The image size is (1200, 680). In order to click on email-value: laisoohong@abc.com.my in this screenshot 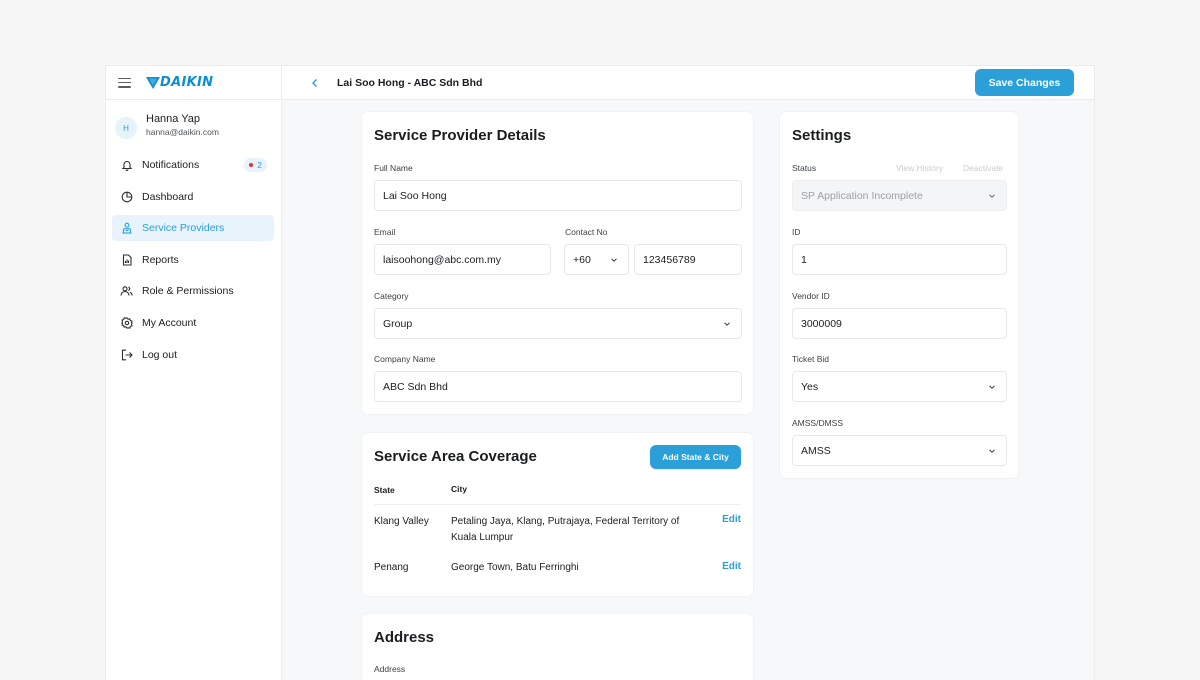, I will do `click(442, 259)`.